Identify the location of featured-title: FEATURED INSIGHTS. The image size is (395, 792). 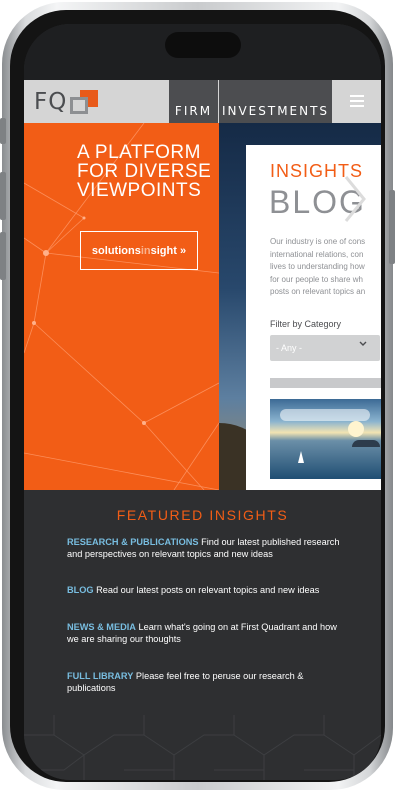
(202, 515).